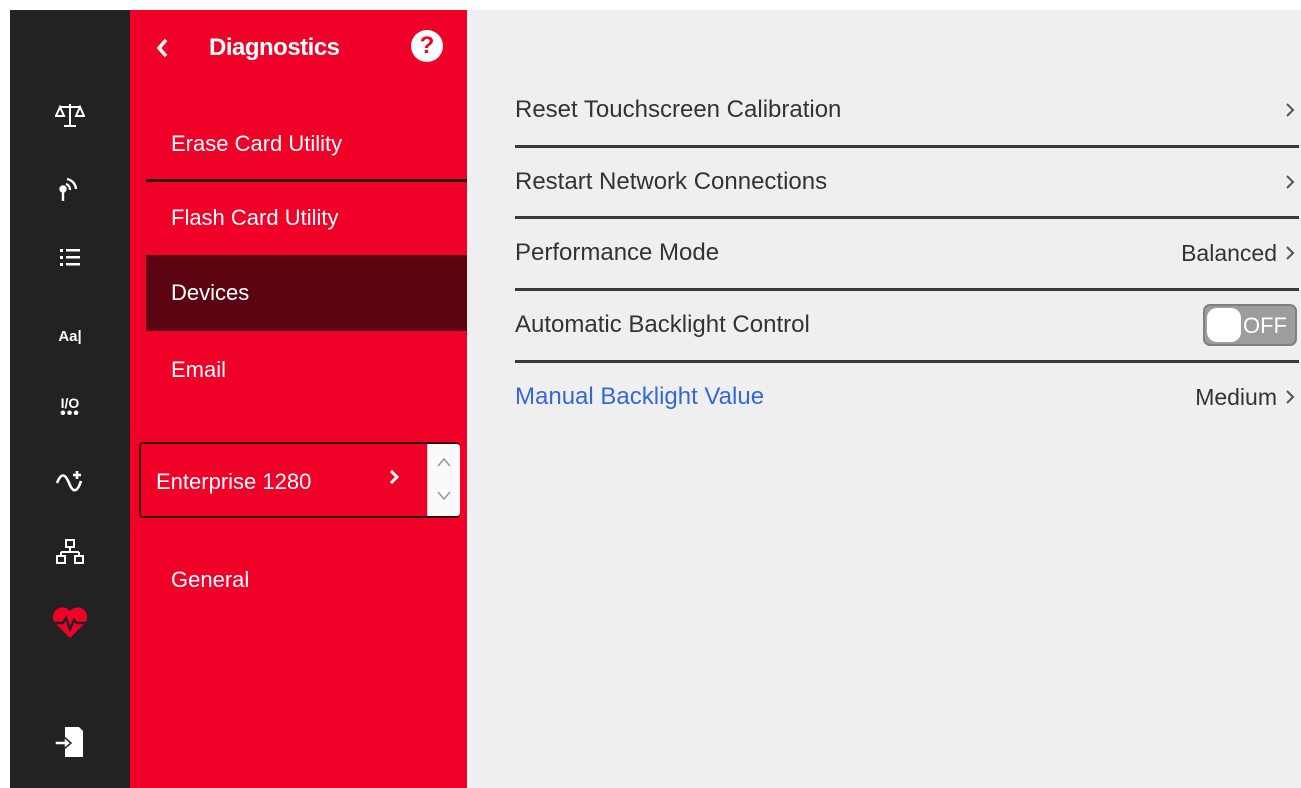 The width and height of the screenshot is (1301, 788). I want to click on wireless-icon, so click(70, 190).